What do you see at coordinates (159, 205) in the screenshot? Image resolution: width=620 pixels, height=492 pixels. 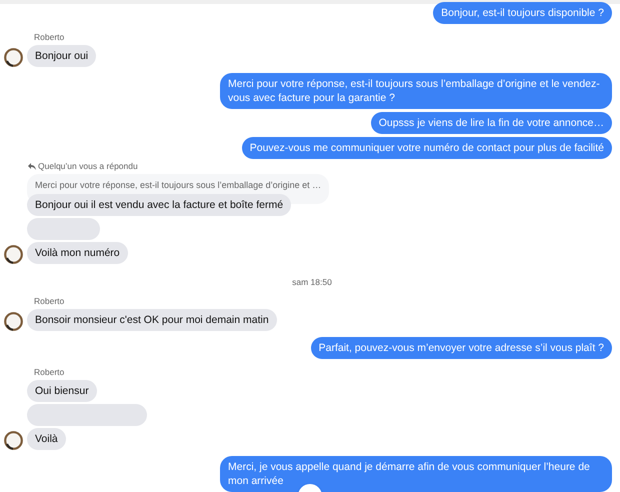 I see `received-message: Bonjour oui il est vendu avec la facture et boîte fermé` at bounding box center [159, 205].